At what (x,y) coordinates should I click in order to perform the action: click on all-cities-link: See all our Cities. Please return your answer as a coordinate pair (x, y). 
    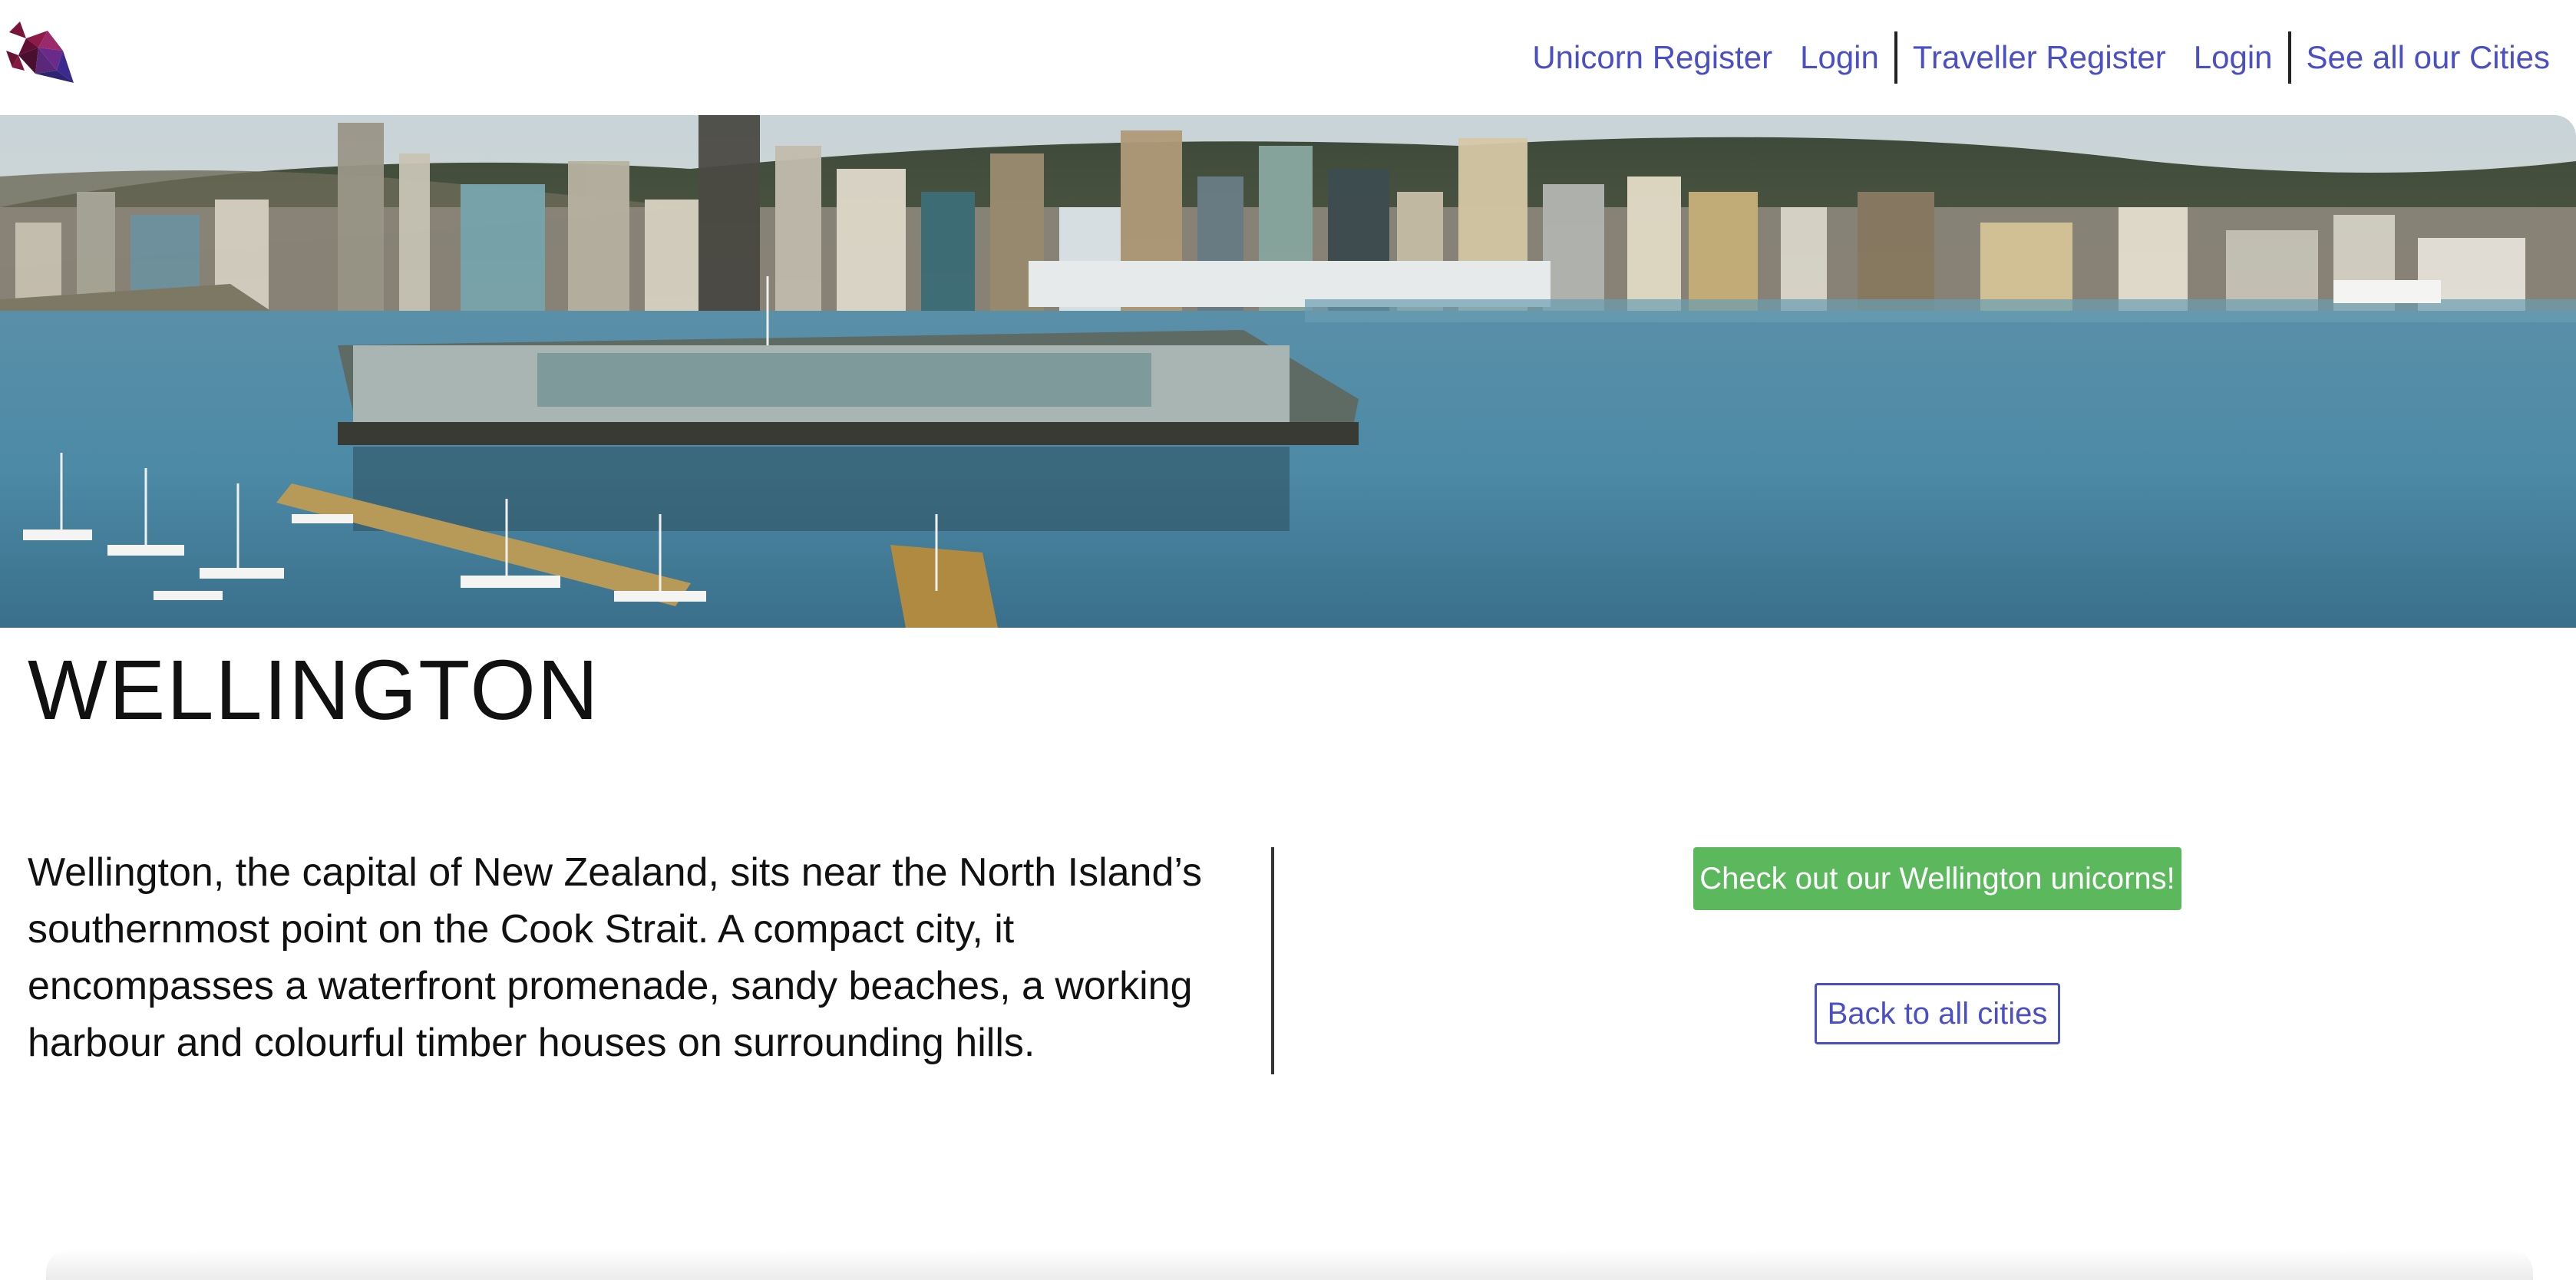
    Looking at the image, I should click on (2428, 57).